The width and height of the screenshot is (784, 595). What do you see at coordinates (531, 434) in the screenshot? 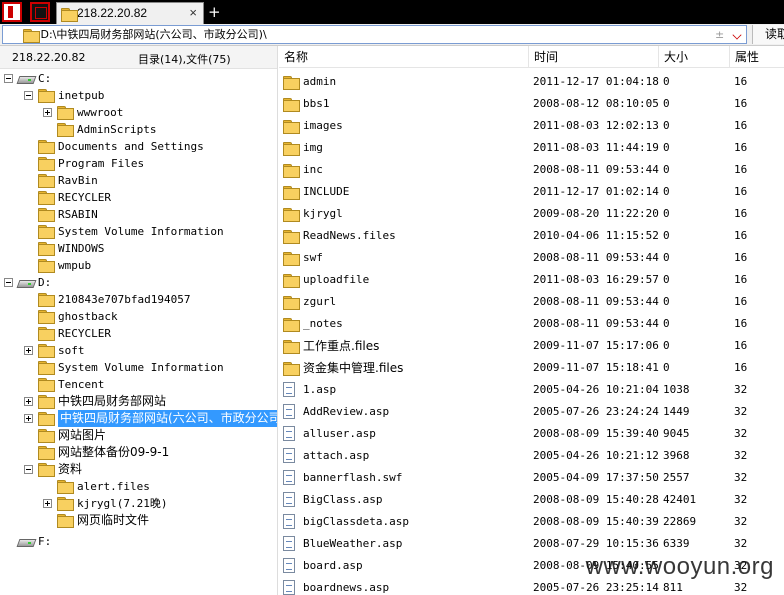
I see `file-row: alluser.asp 2008-08-09 15:39:40 9045 32` at bounding box center [531, 434].